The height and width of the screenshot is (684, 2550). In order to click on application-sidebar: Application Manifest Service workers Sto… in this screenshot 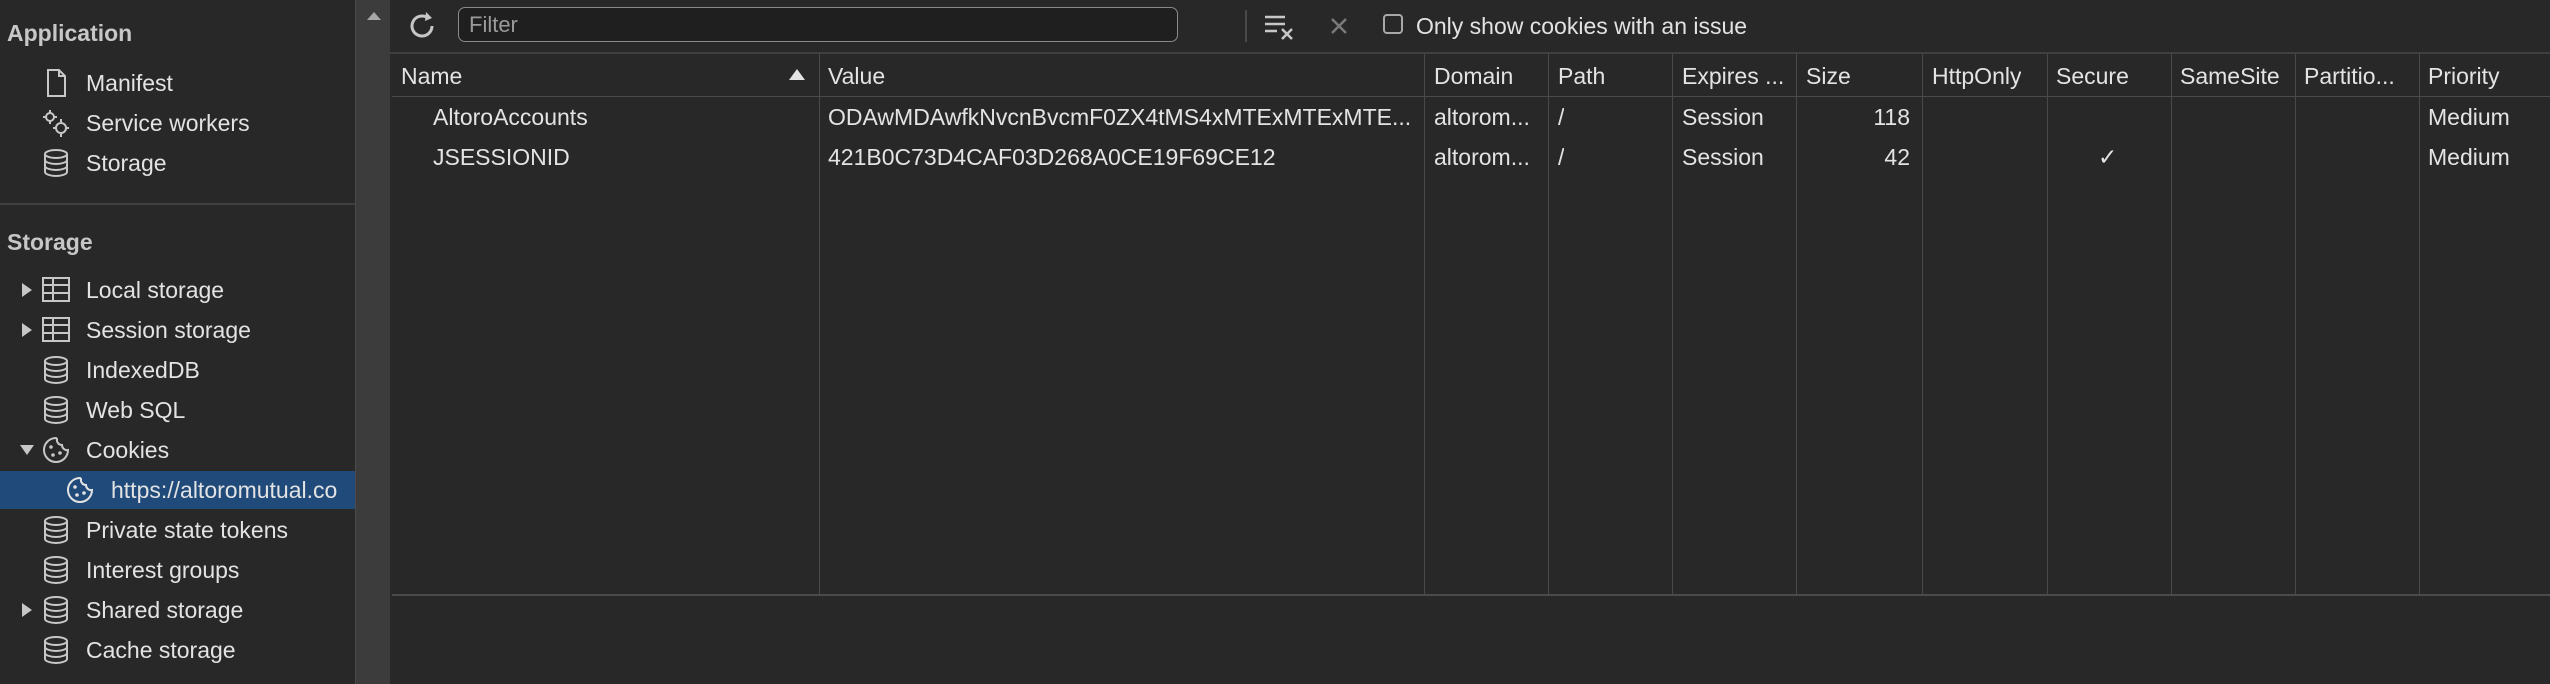, I will do `click(177, 342)`.